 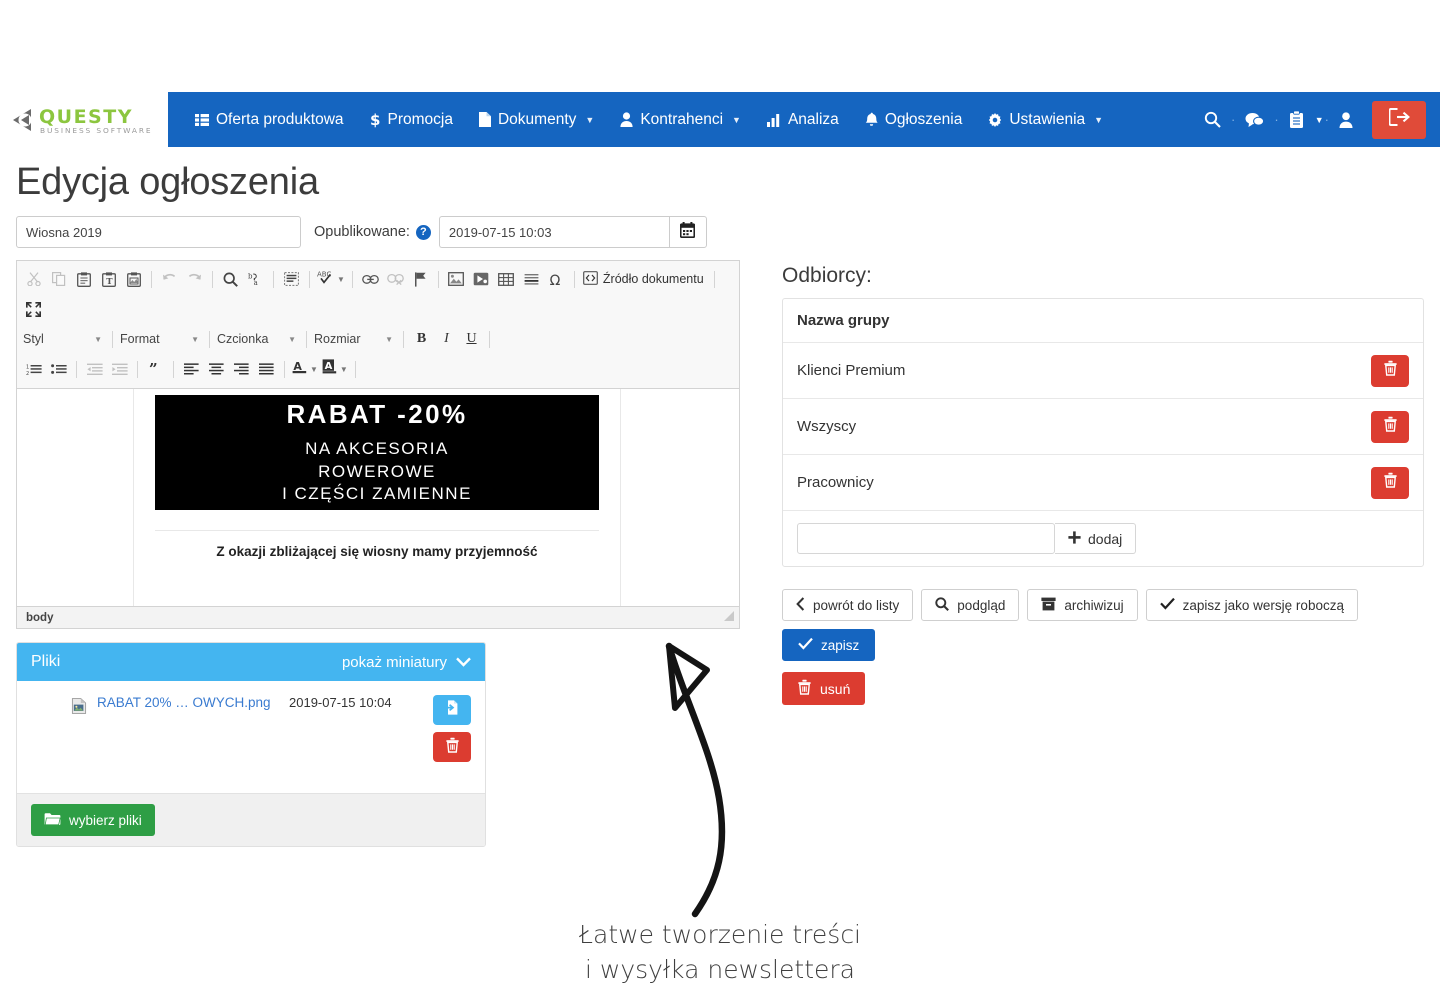 I want to click on save-draft-button: zapisz jako wersję roboczą, so click(x=1251, y=605).